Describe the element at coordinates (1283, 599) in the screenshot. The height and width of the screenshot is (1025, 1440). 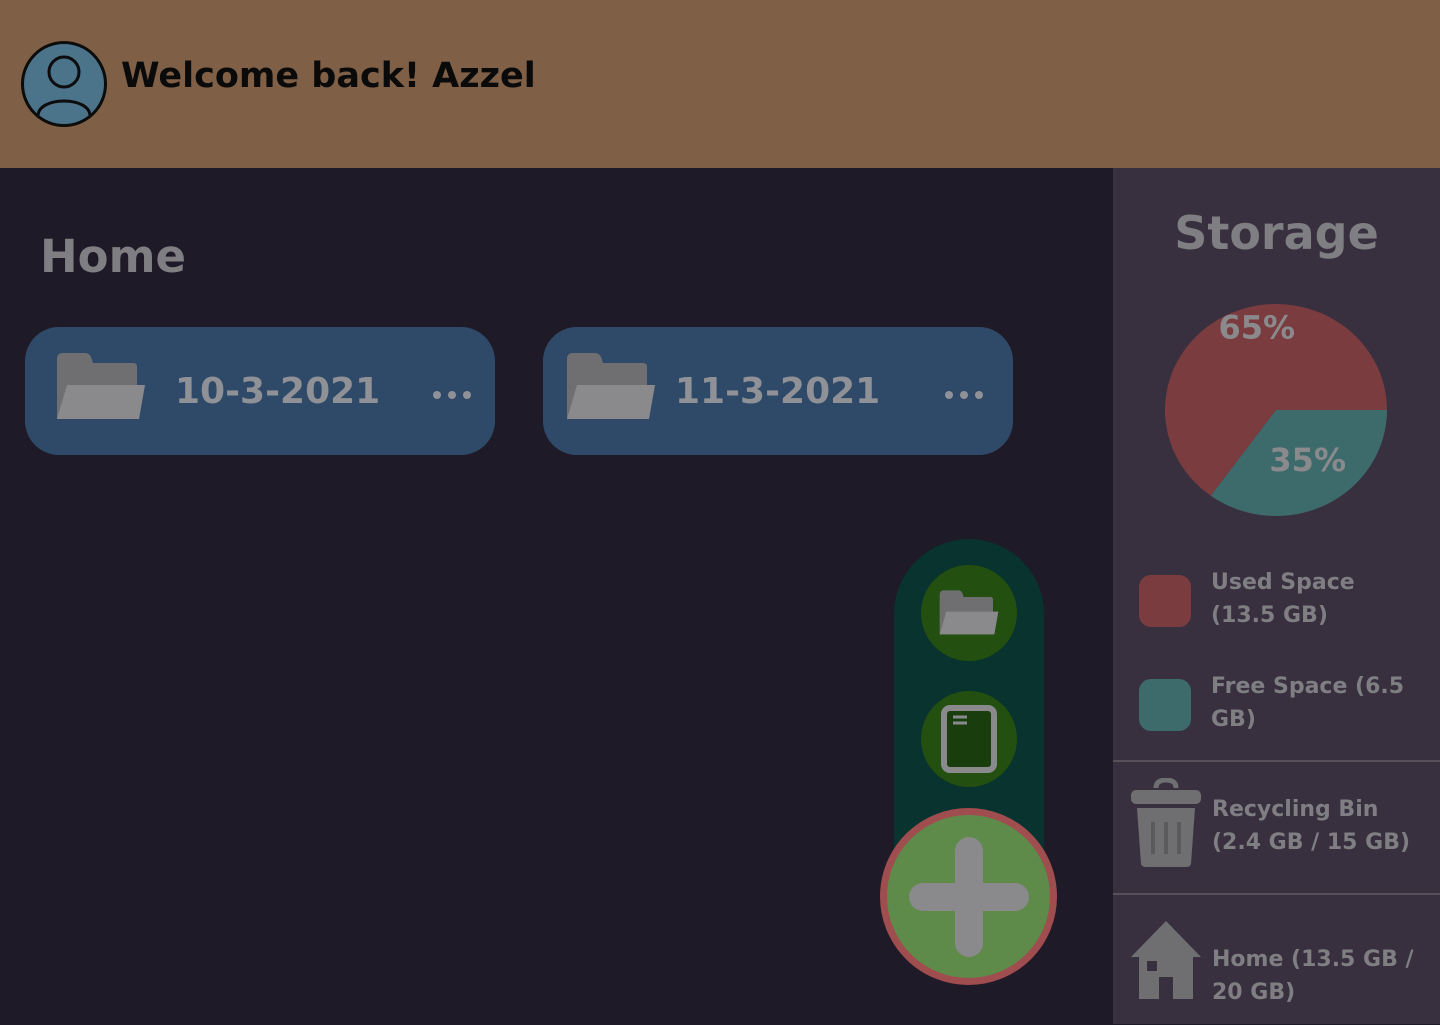
I see `used-space-label: Used Space (13.5 GB)` at that location.